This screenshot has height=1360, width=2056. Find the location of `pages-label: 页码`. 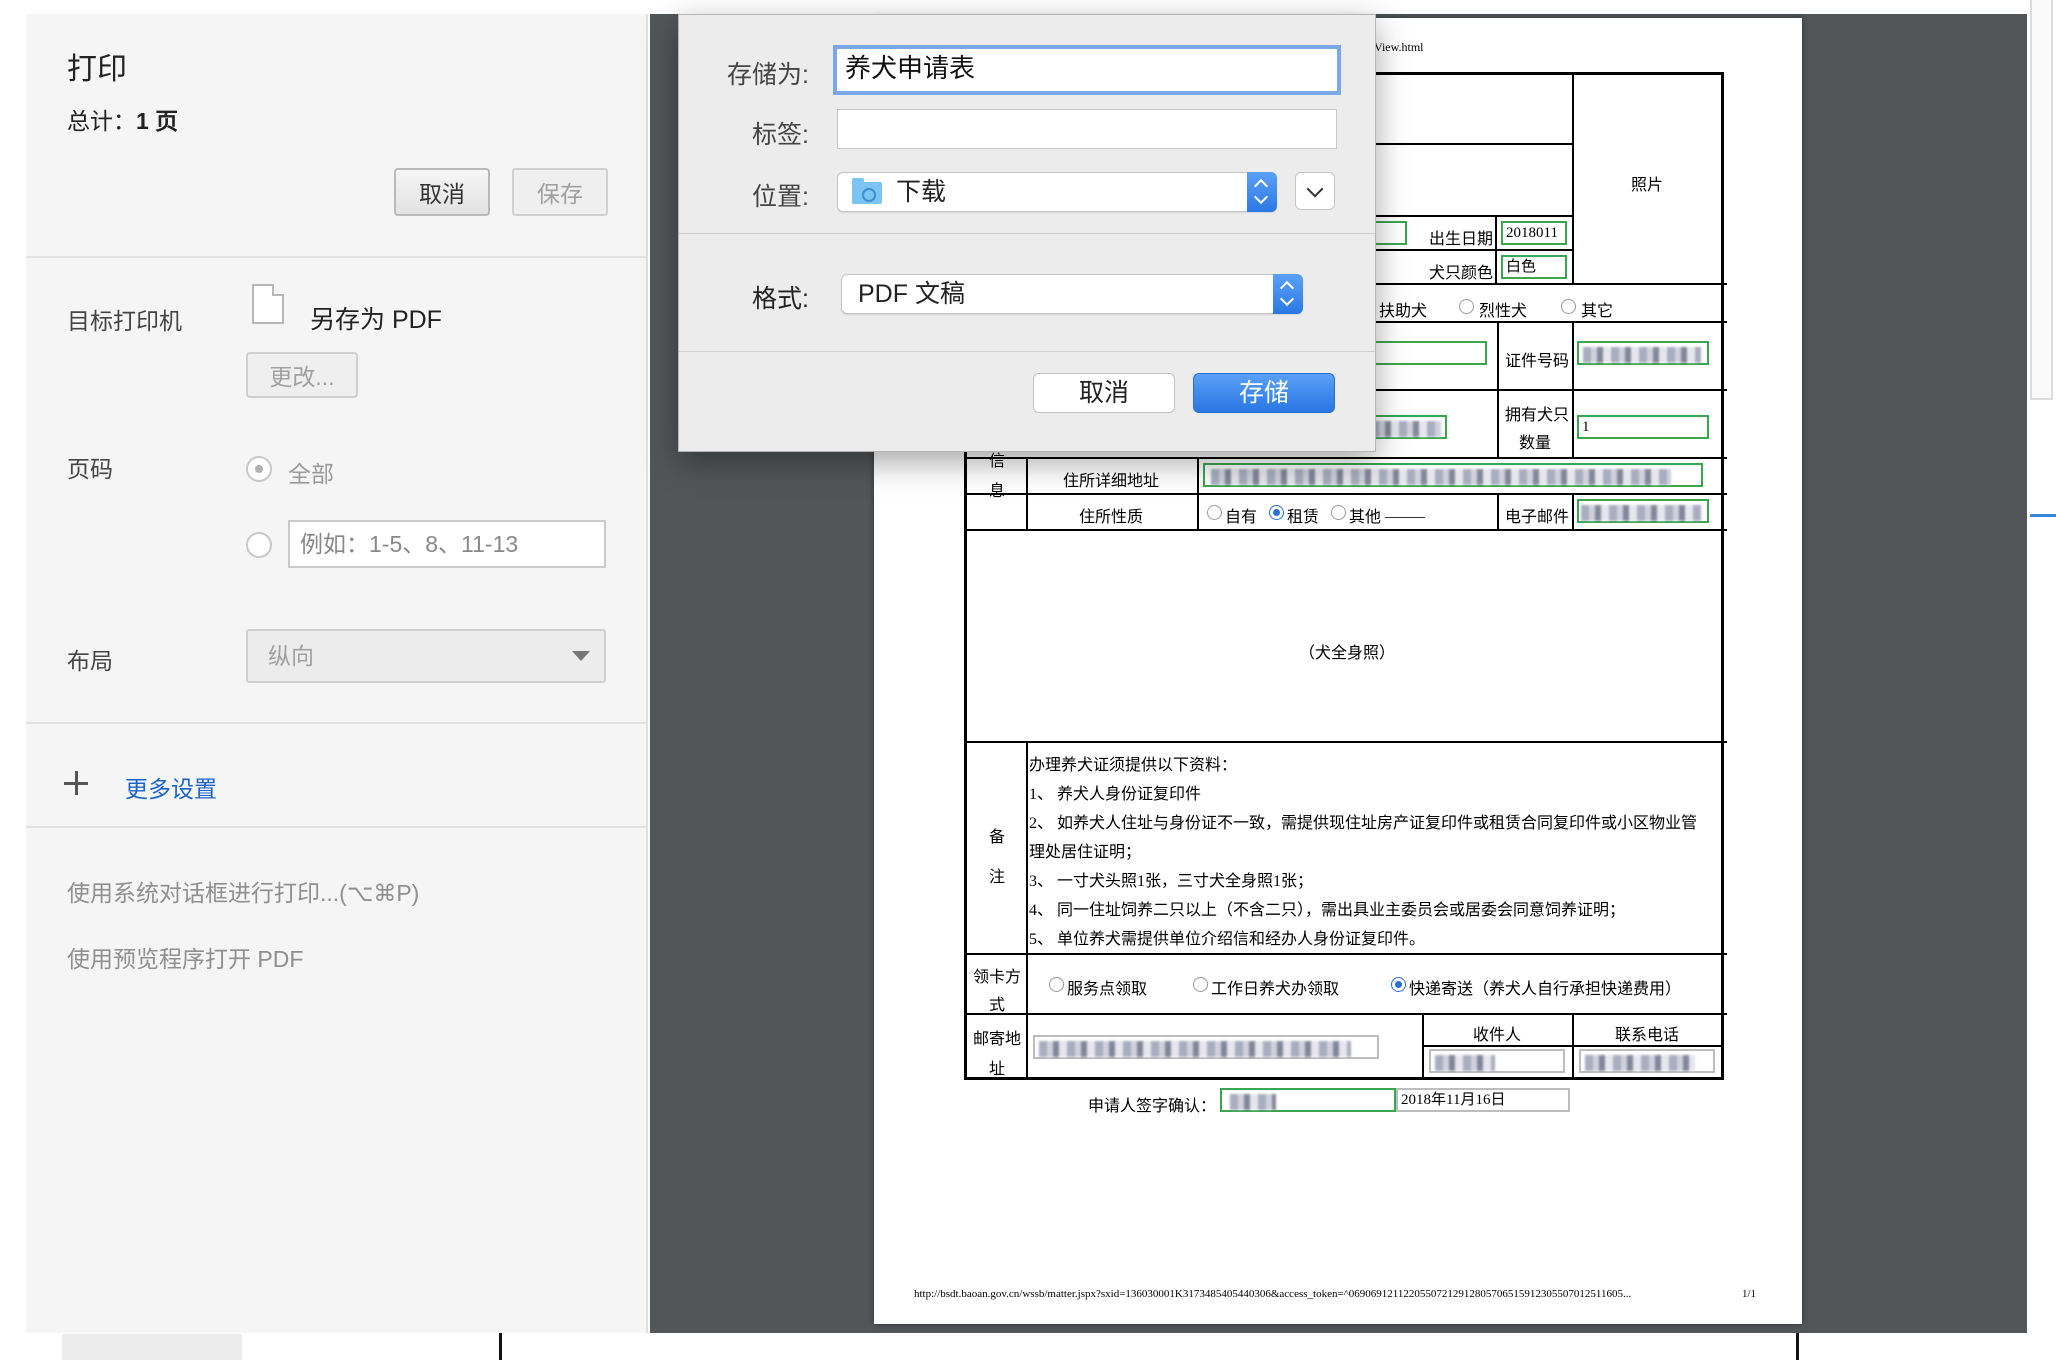

pages-label: 页码 is located at coordinates (90, 469).